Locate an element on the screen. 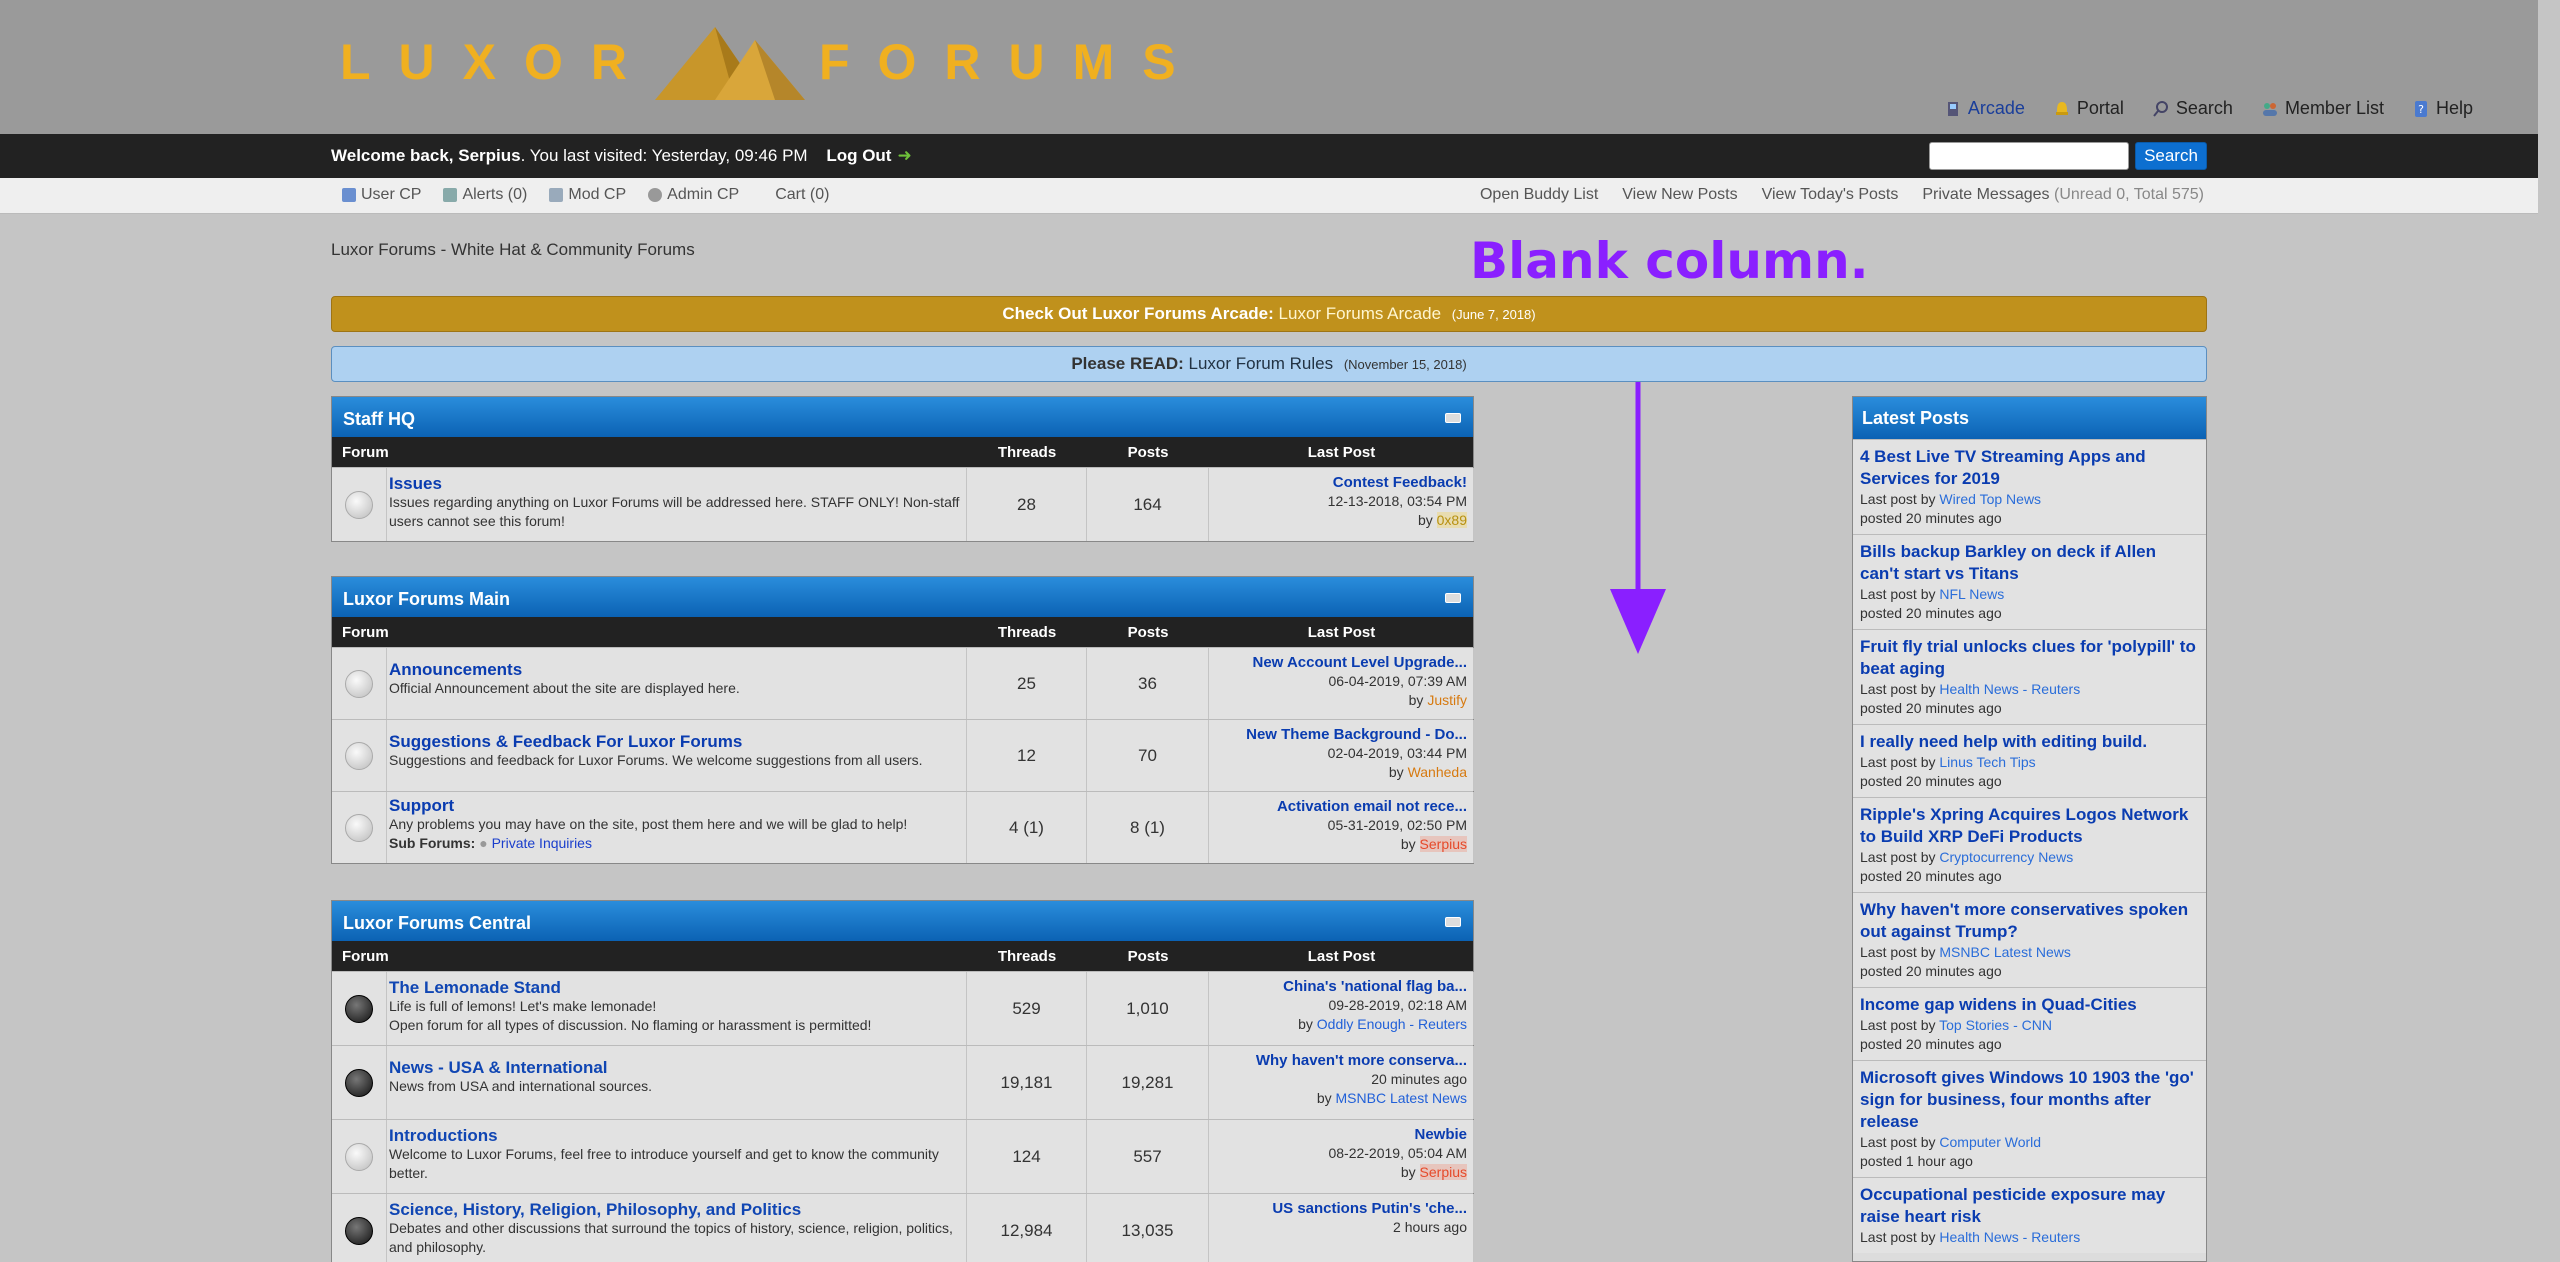  private-messages-link: Private Messages (Unread 0, Total 575) is located at coordinates (2063, 195).